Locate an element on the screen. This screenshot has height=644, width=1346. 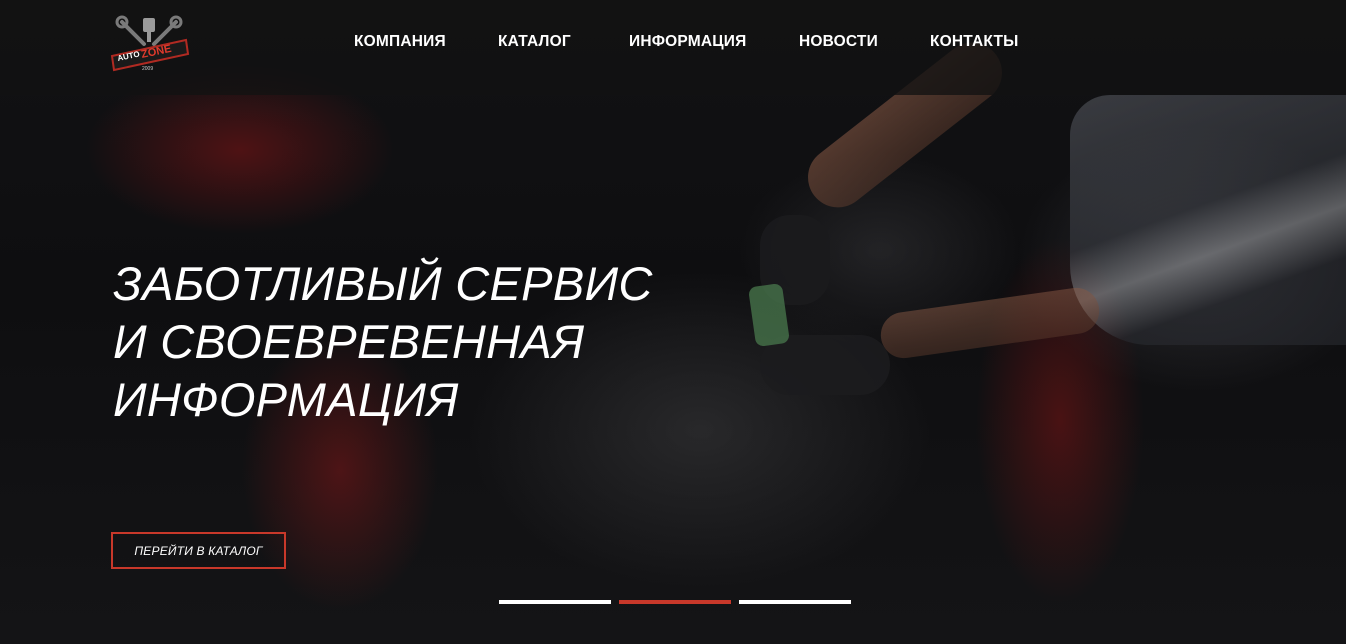
nav-item-contacts: КОНТАКТЫ is located at coordinates (974, 42).